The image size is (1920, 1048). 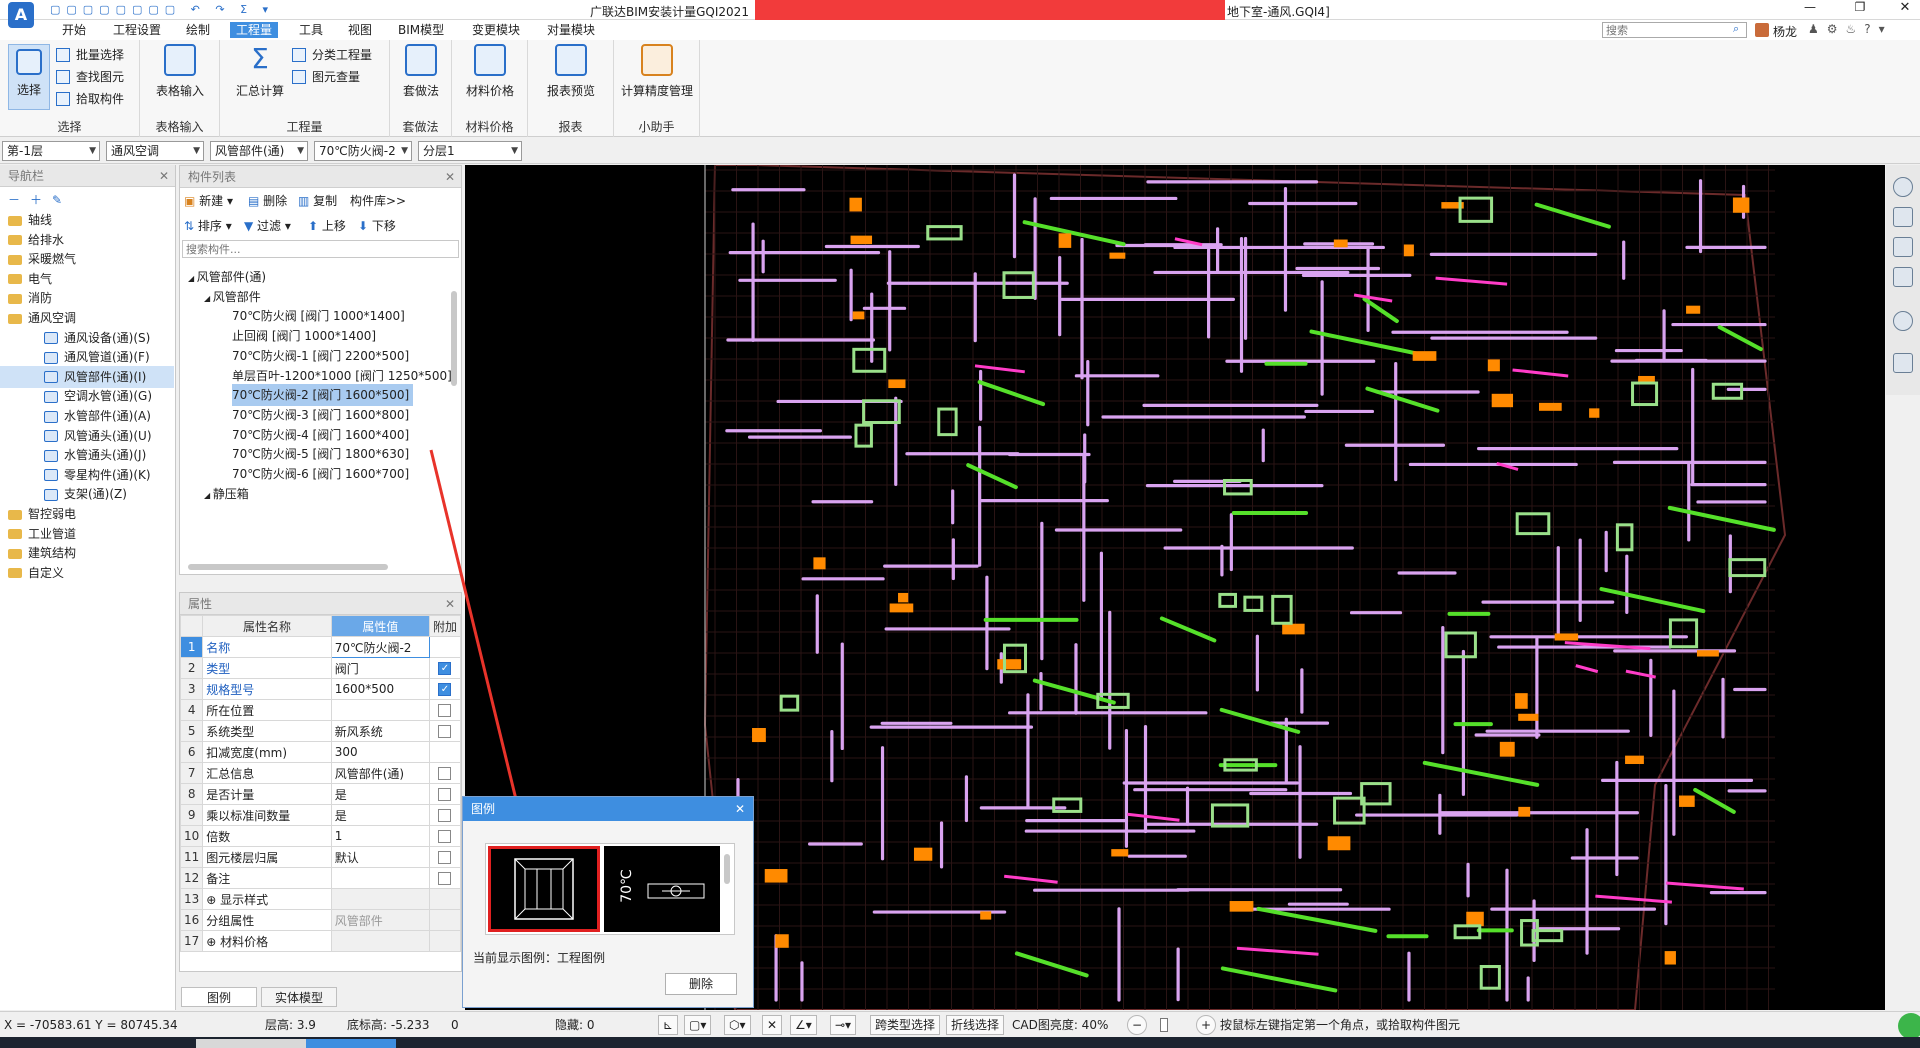 I want to click on property-value: 新风系统, so click(x=380, y=731).